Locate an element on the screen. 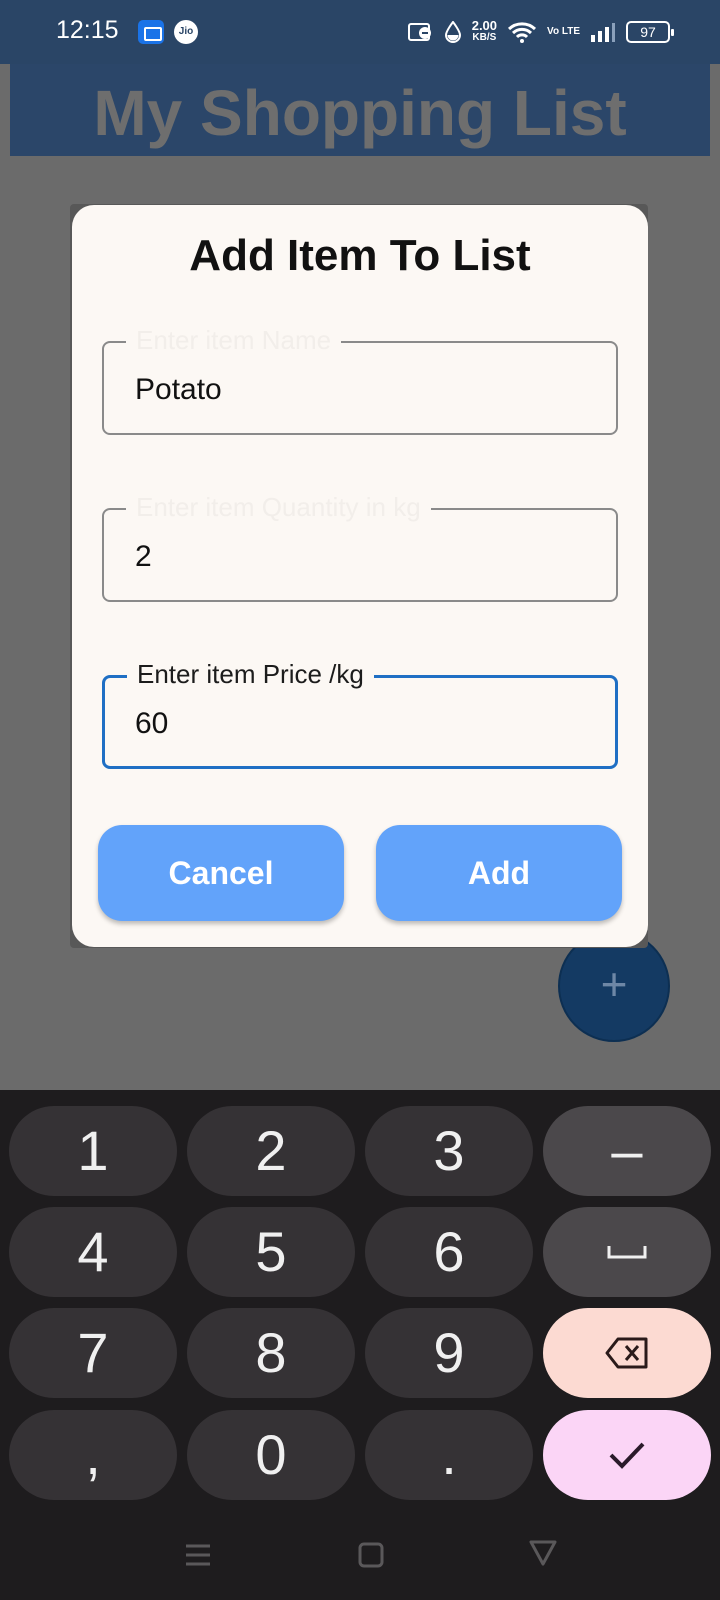  checkmark-icon is located at coordinates (627, 1455).